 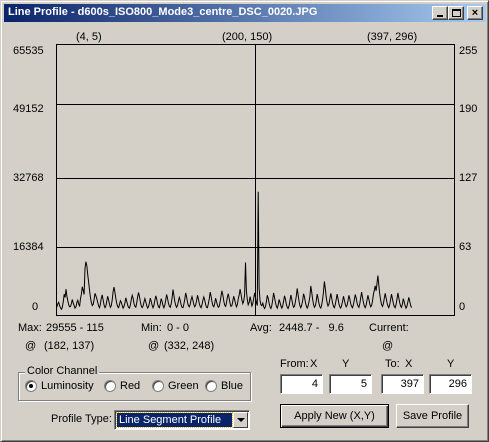 I want to click on apply-new-xy-button: Apply New (X,Y), so click(x=334, y=416).